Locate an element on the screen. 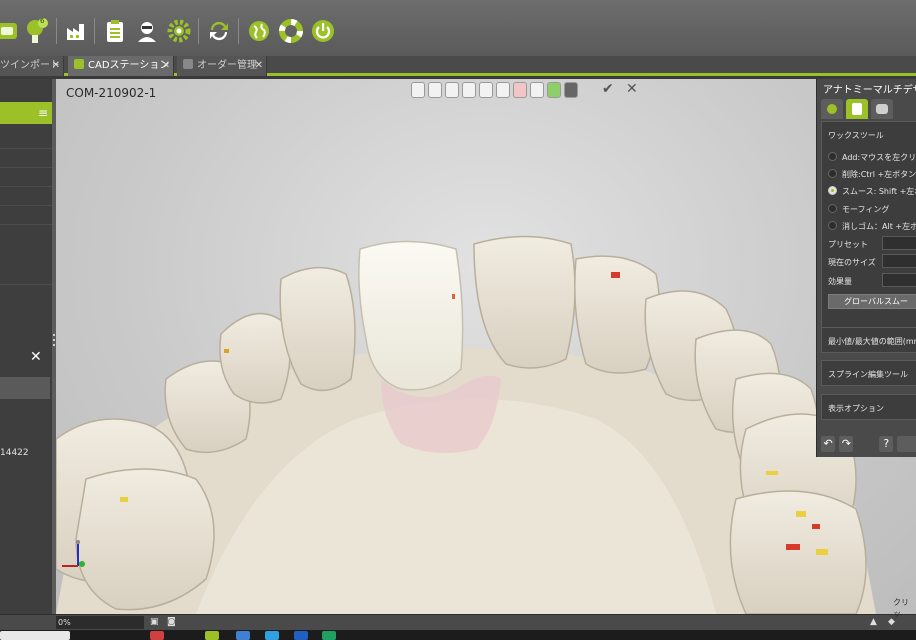  cad-tab-icon is located at coordinates (79, 64).